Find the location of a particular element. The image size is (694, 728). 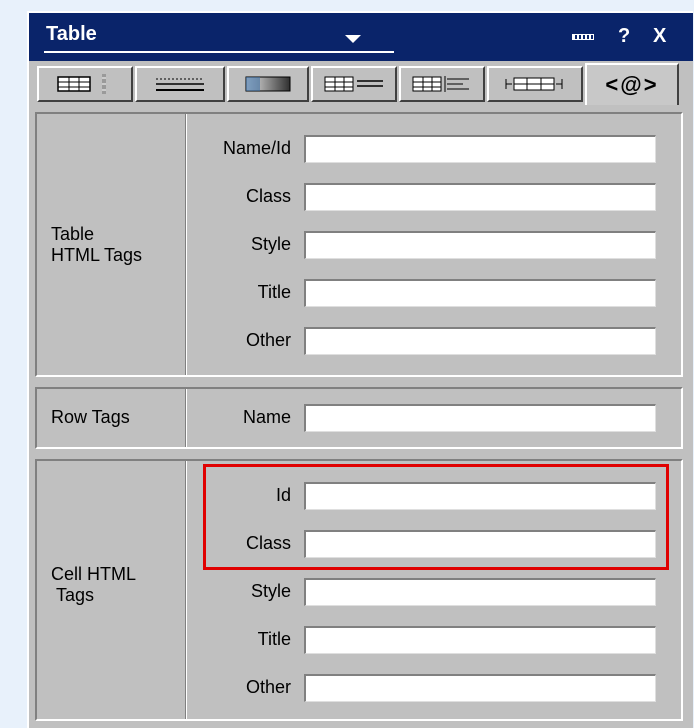

row-format-icon is located at coordinates (353, 84).